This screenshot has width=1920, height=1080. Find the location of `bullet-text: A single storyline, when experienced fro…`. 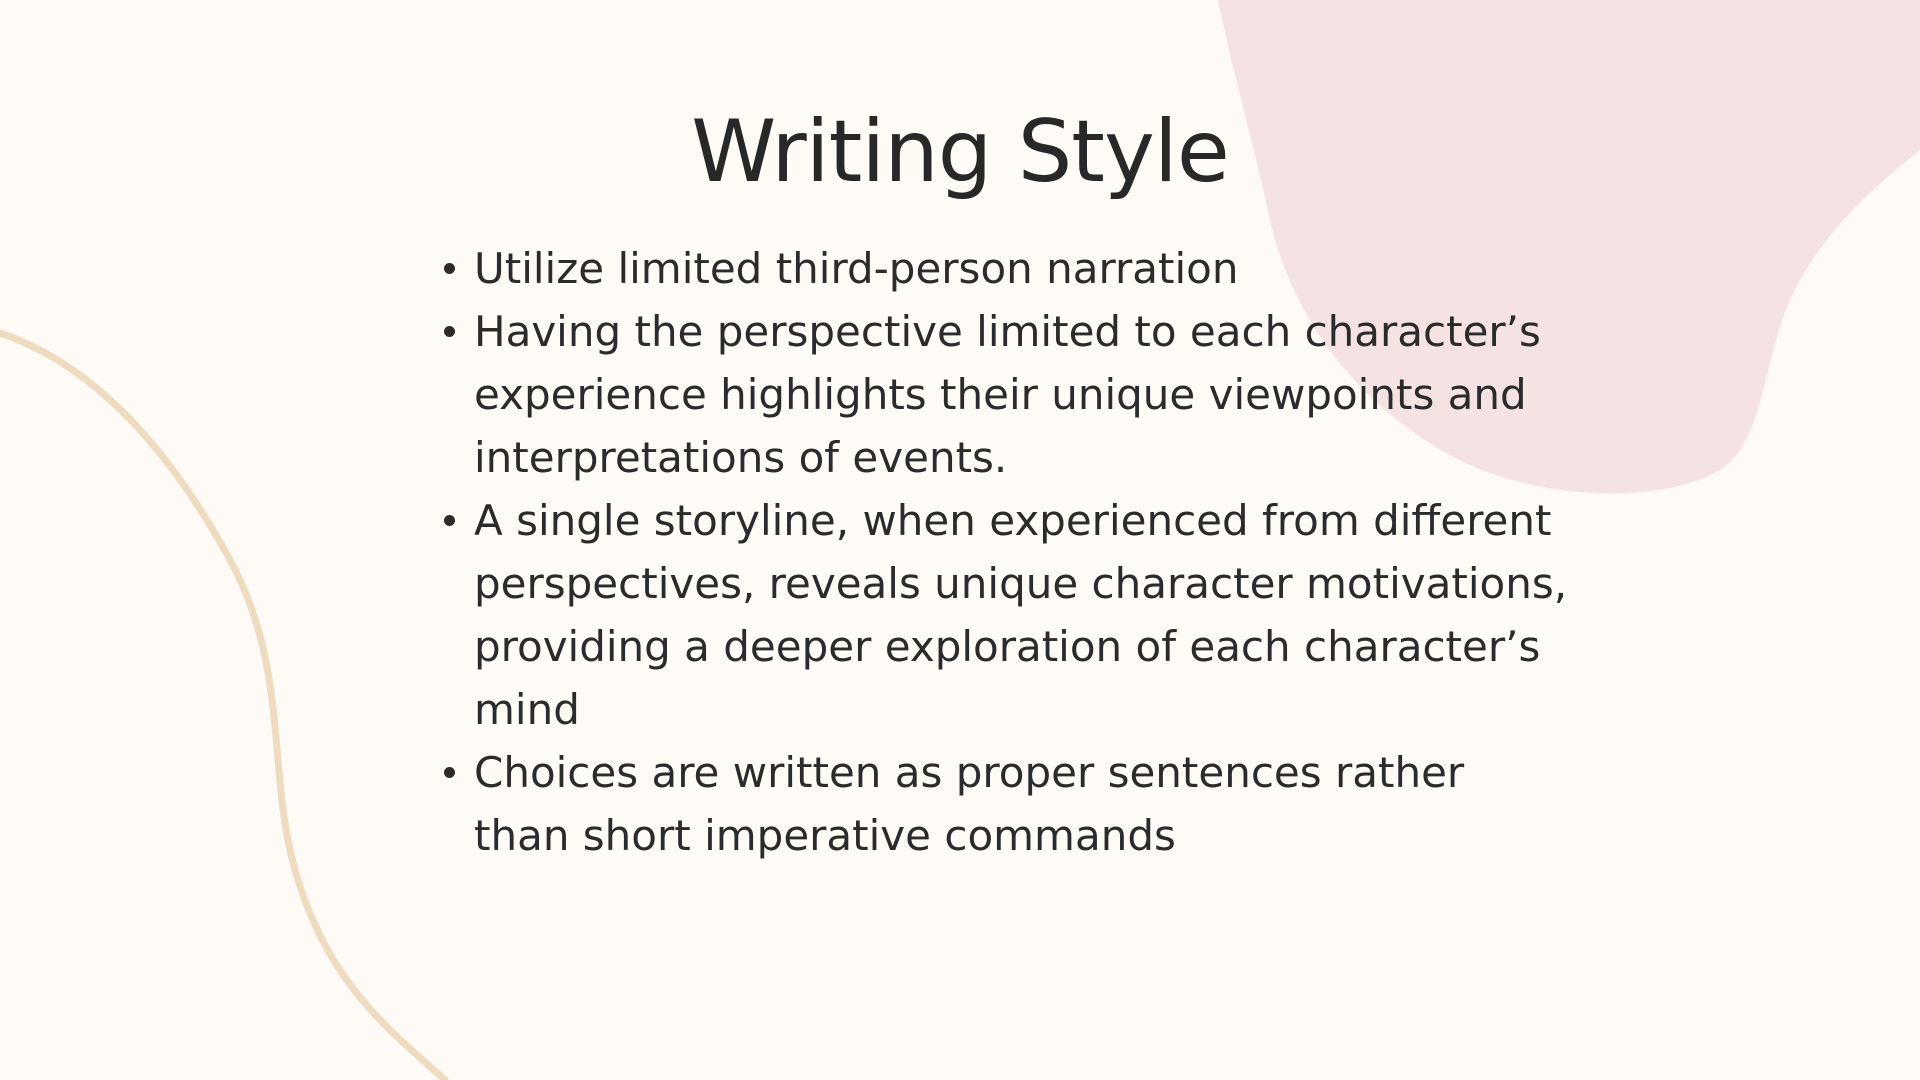

bullet-text: A single storyline, when experienced fro… is located at coordinates (1021, 615).